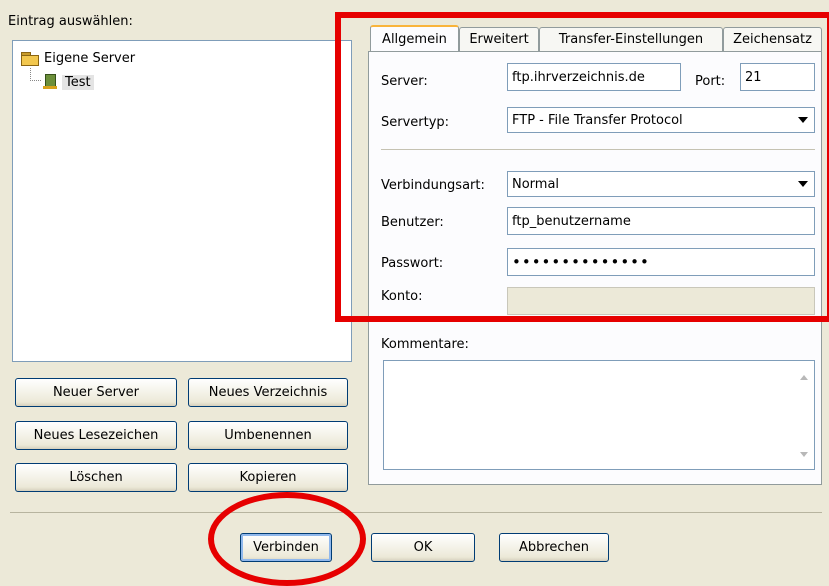  What do you see at coordinates (804, 454) in the screenshot?
I see `scroll-down-icon` at bounding box center [804, 454].